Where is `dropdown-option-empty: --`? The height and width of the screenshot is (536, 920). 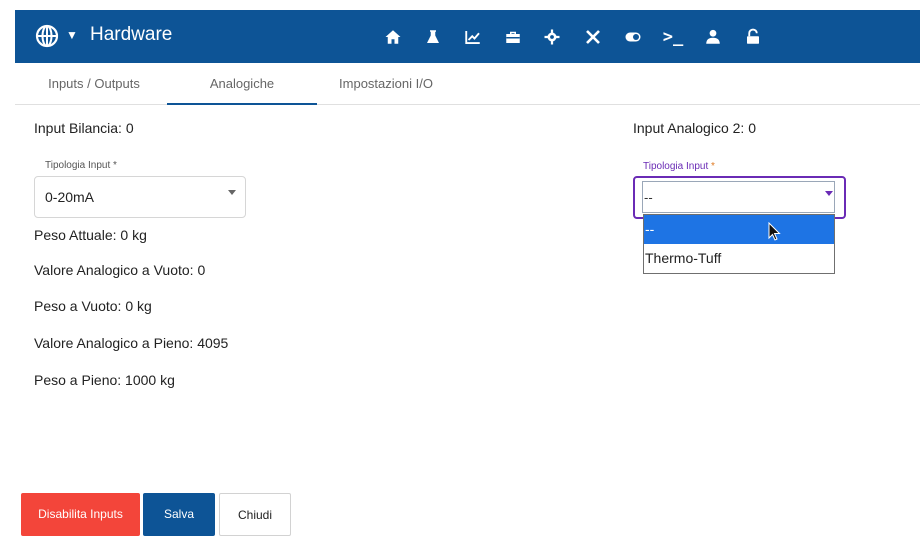 dropdown-option-empty: -- is located at coordinates (739, 229).